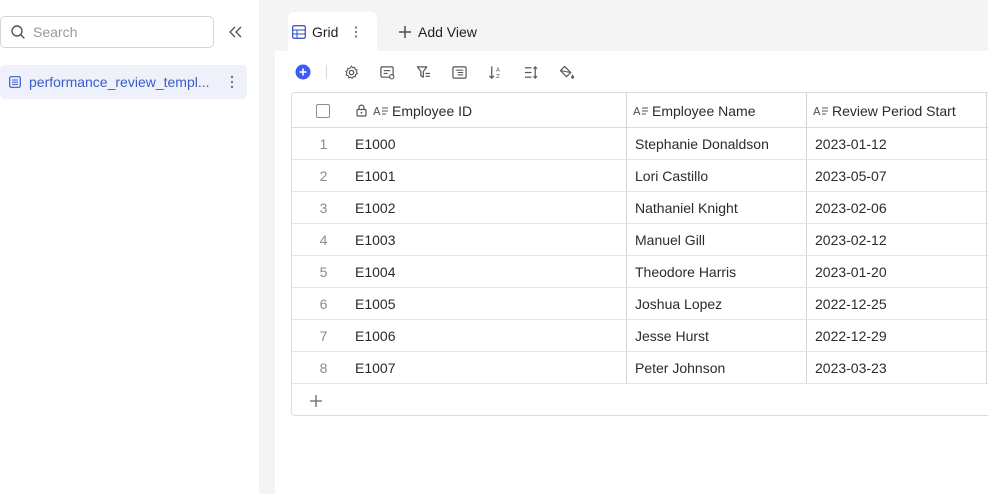 This screenshot has height=494, width=988. I want to click on sort-icon: A Z, so click(493, 72).